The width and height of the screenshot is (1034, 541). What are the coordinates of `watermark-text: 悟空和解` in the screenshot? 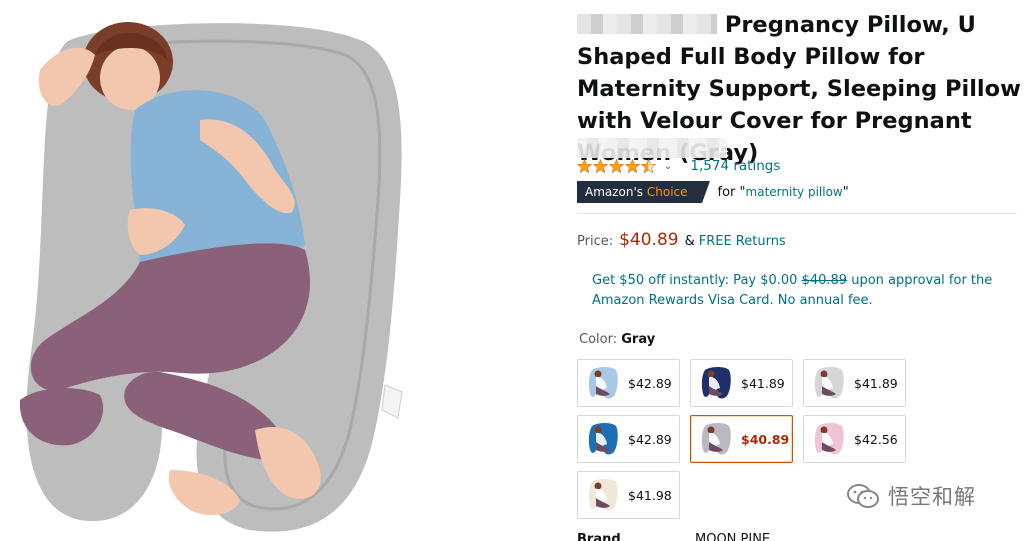 It's located at (932, 497).